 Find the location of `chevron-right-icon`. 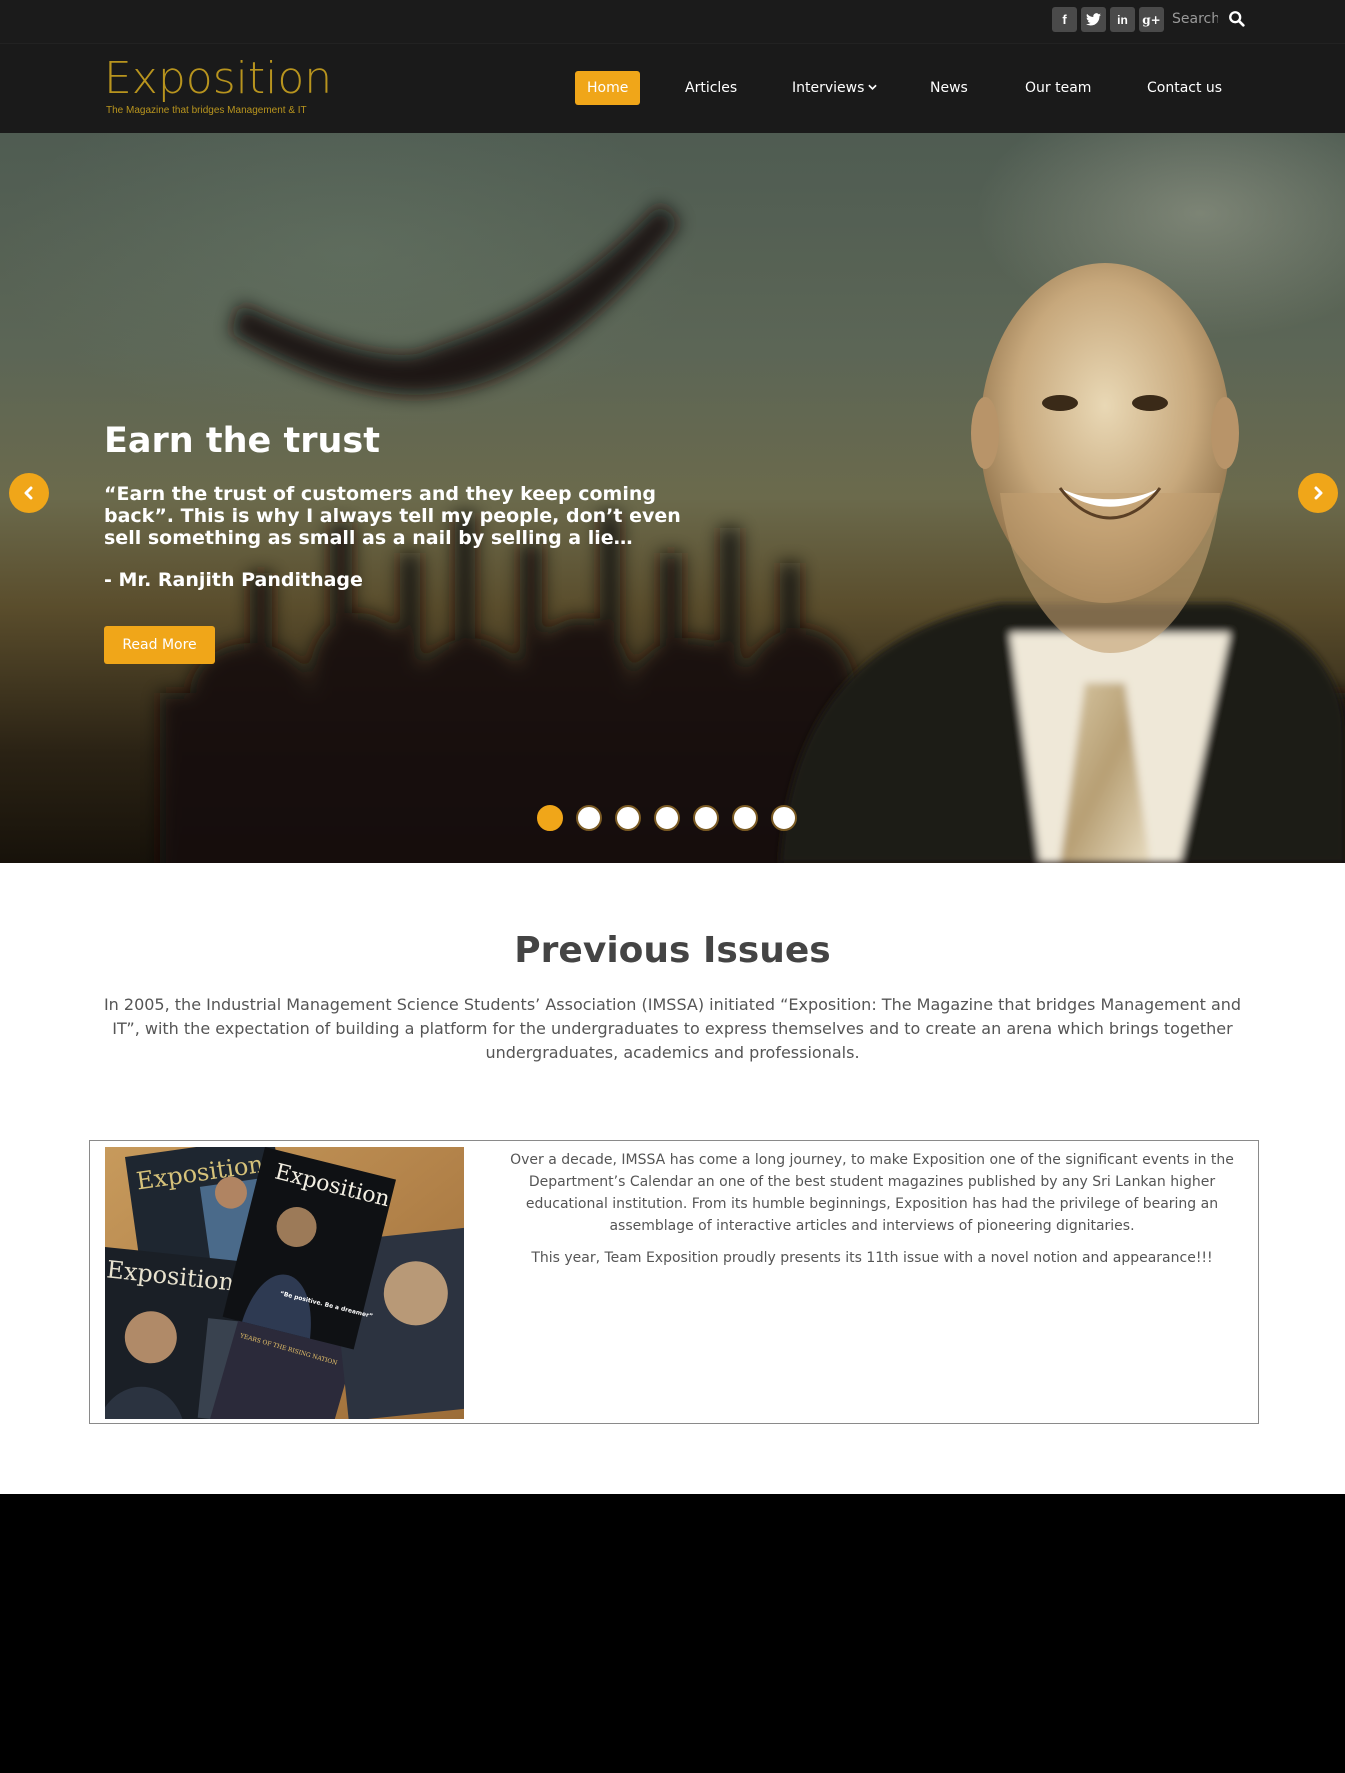

chevron-right-icon is located at coordinates (1318, 493).